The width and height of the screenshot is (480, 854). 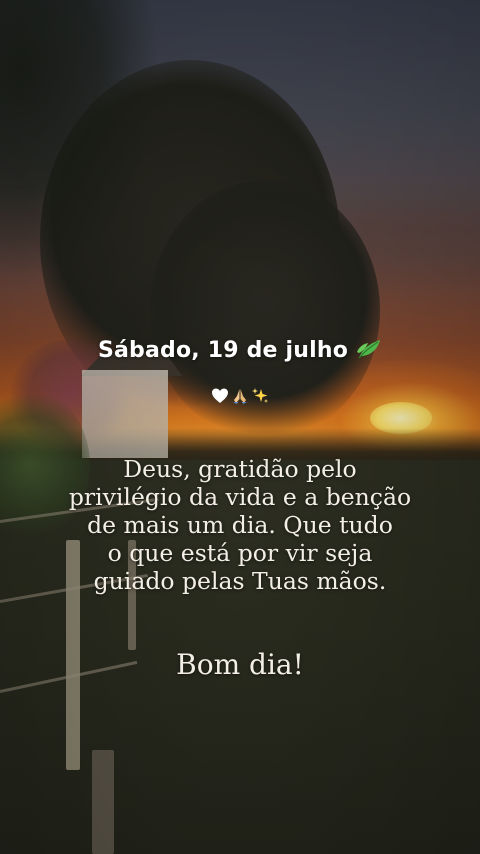 I want to click on date-heading: Sábado, 19 de julho, so click(x=240, y=350).